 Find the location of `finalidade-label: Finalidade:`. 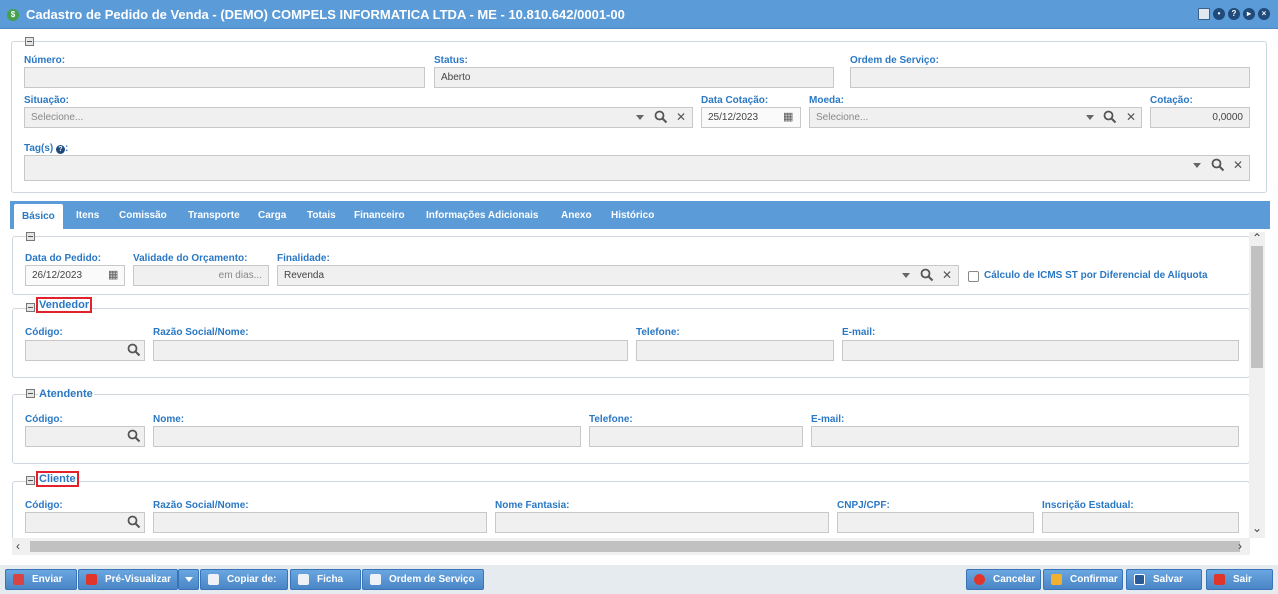

finalidade-label: Finalidade: is located at coordinates (303, 258).